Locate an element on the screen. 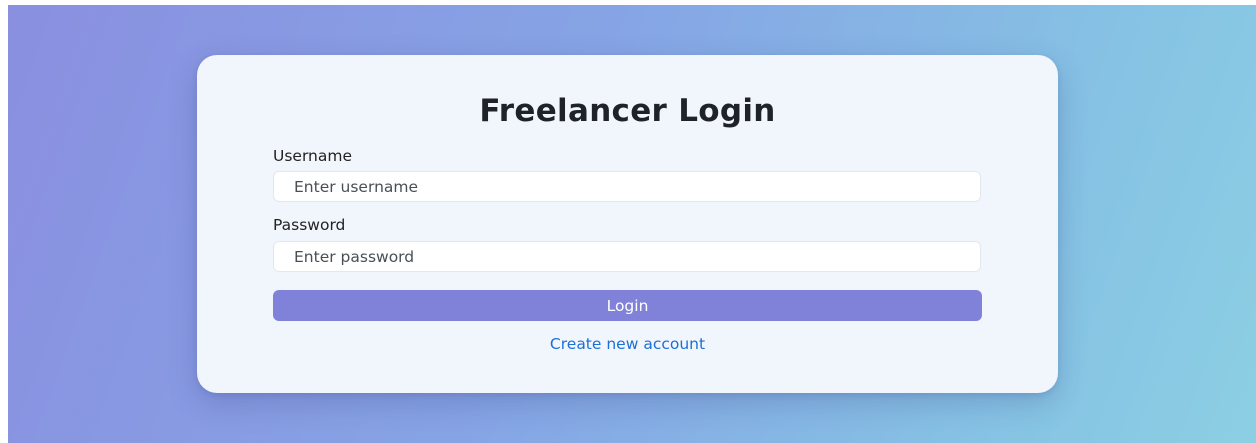 The width and height of the screenshot is (1256, 443). page-title: Freelancer Login is located at coordinates (627, 111).